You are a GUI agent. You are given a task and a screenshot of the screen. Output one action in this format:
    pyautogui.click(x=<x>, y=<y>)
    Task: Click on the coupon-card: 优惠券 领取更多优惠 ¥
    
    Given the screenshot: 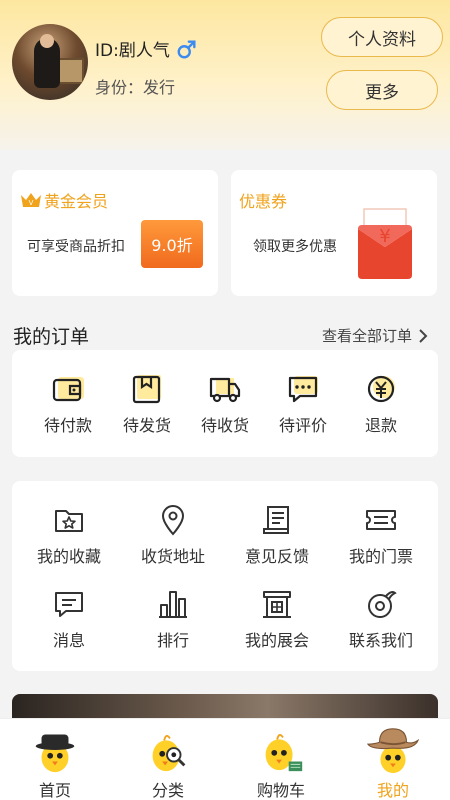 What is the action you would take?
    pyautogui.click(x=334, y=233)
    